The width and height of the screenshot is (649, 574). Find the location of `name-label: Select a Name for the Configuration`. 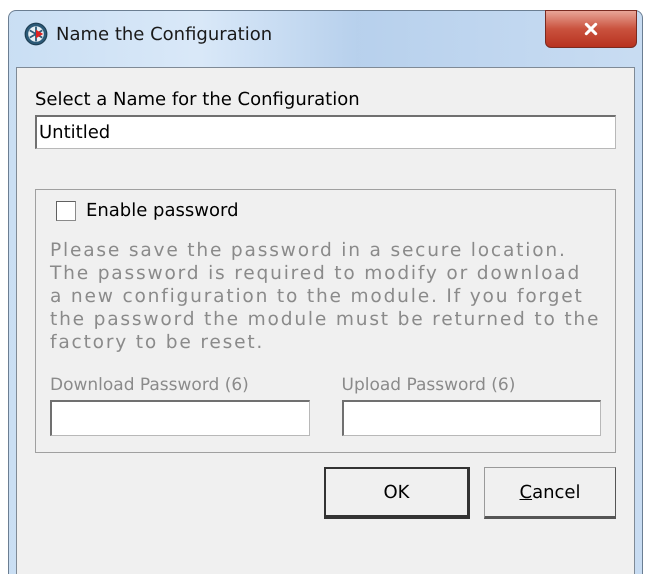

name-label: Select a Name for the Configuration is located at coordinates (198, 100).